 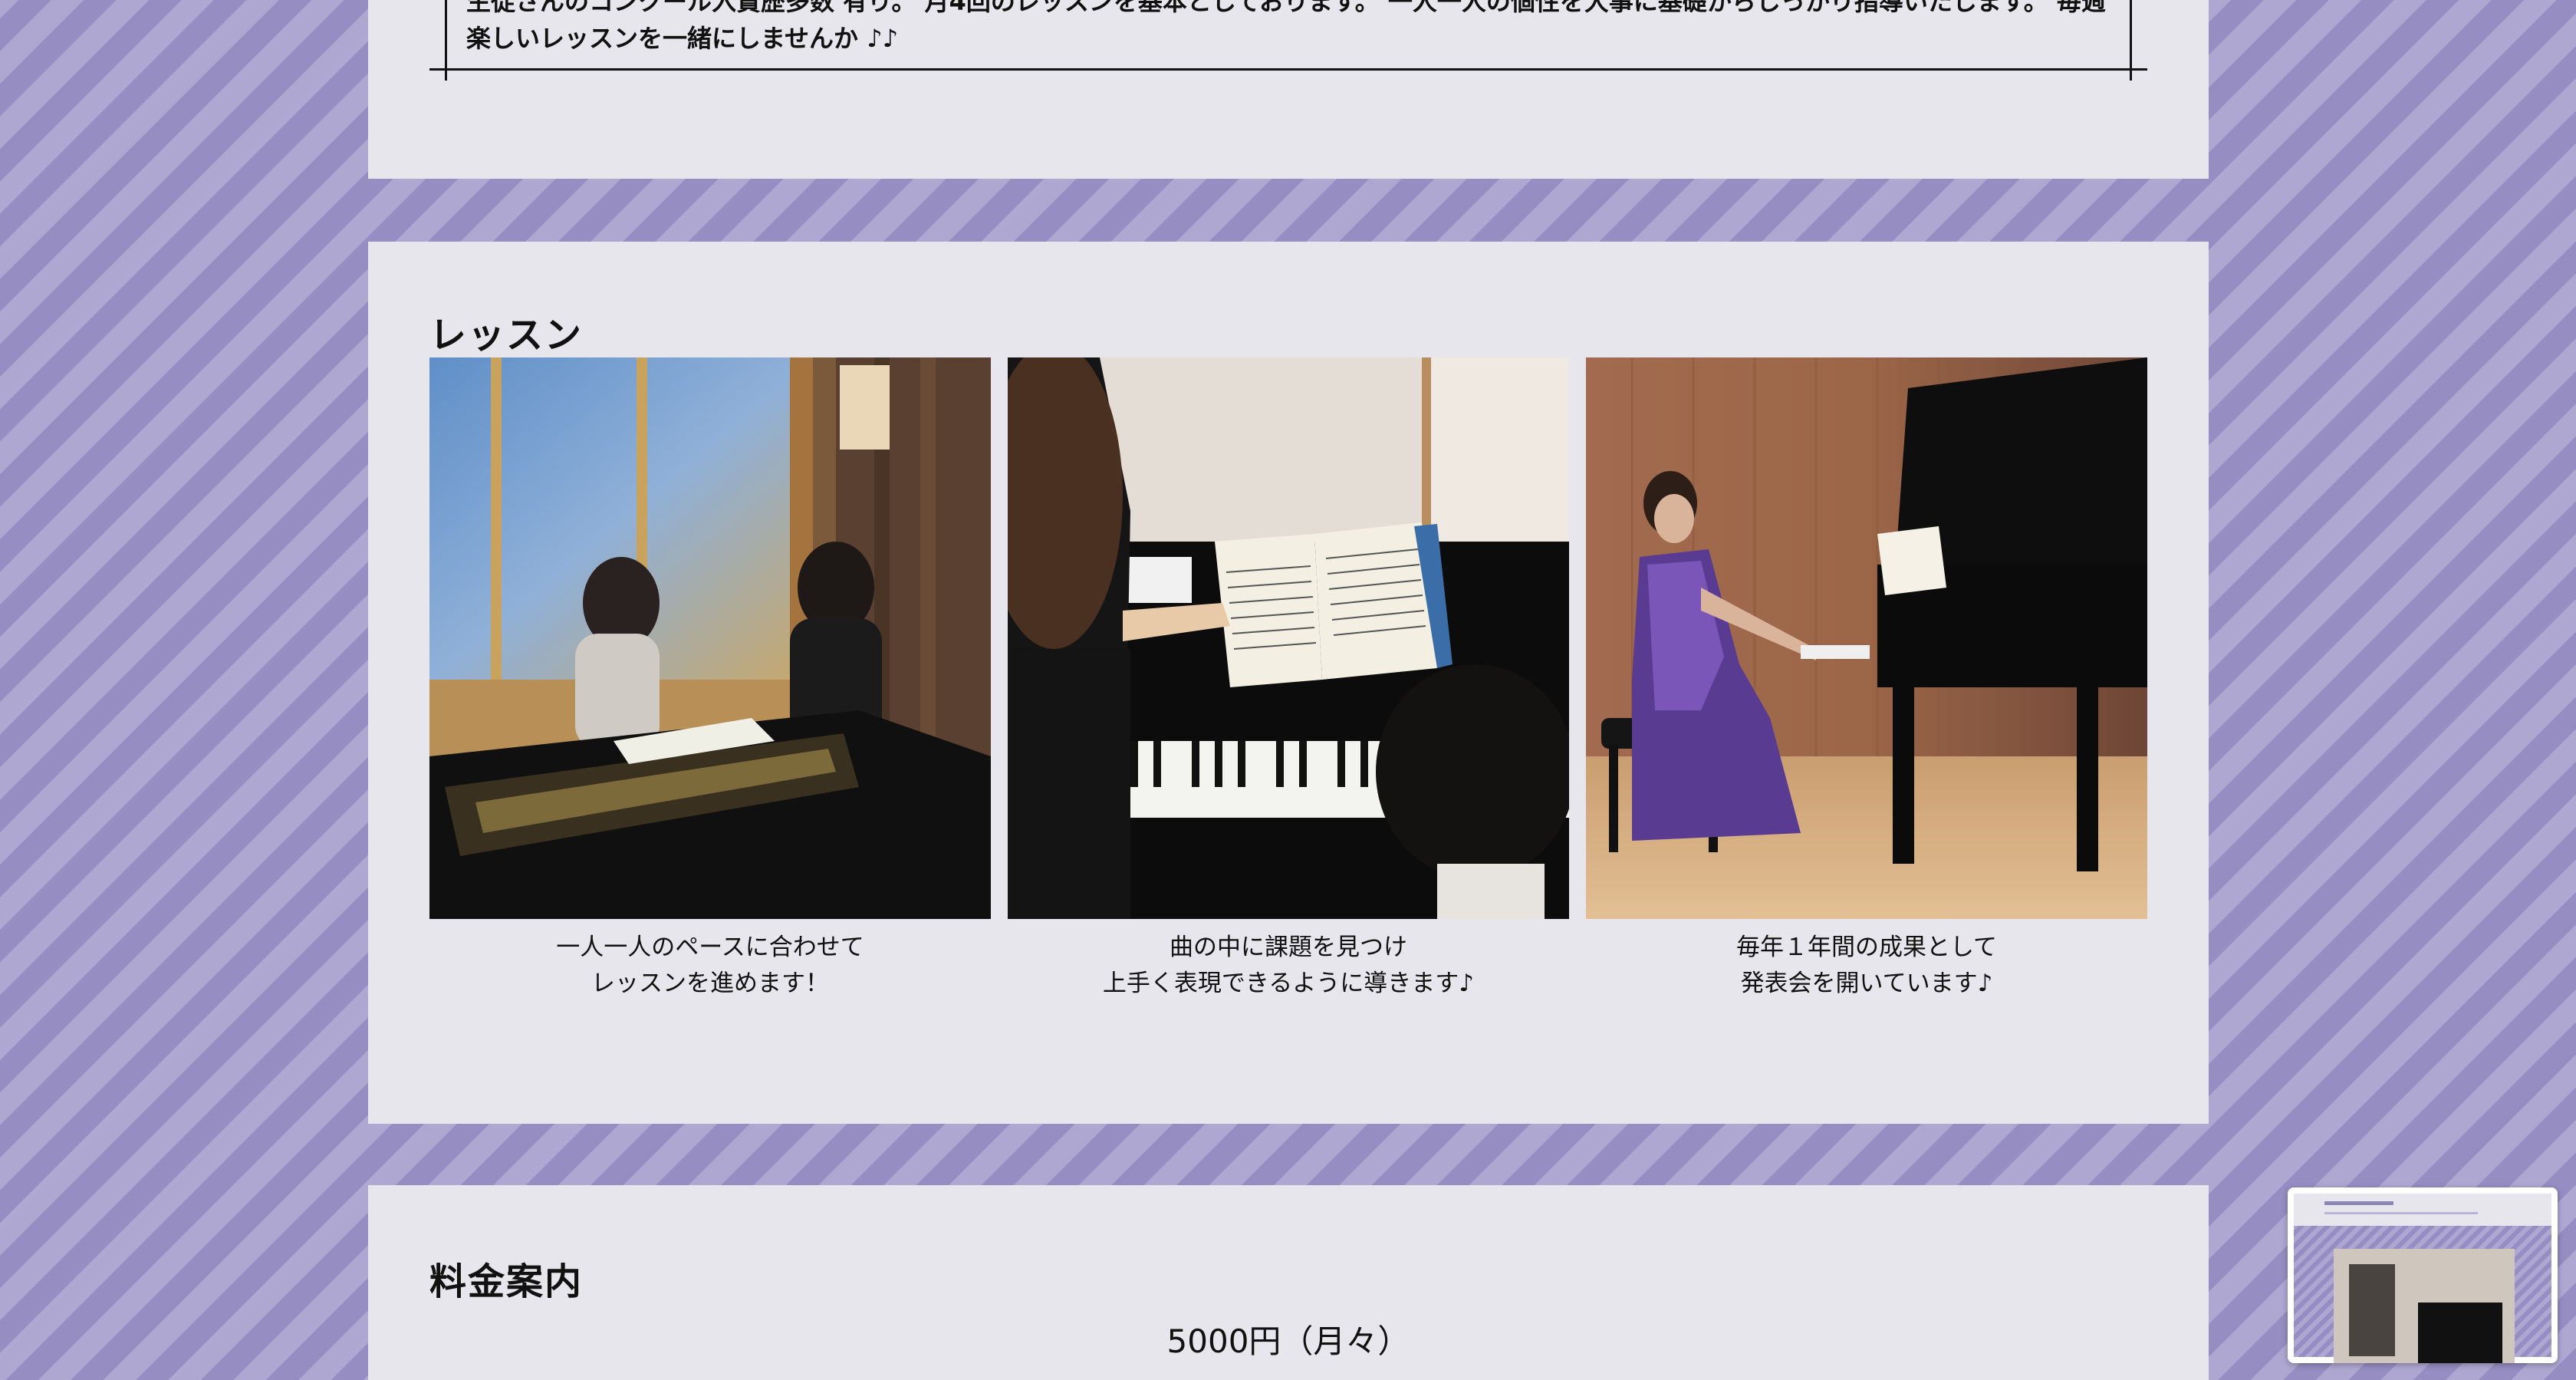 What do you see at coordinates (1288, 984) in the screenshot?
I see `caption-line-2: 上手く表現できるように導きます♪` at bounding box center [1288, 984].